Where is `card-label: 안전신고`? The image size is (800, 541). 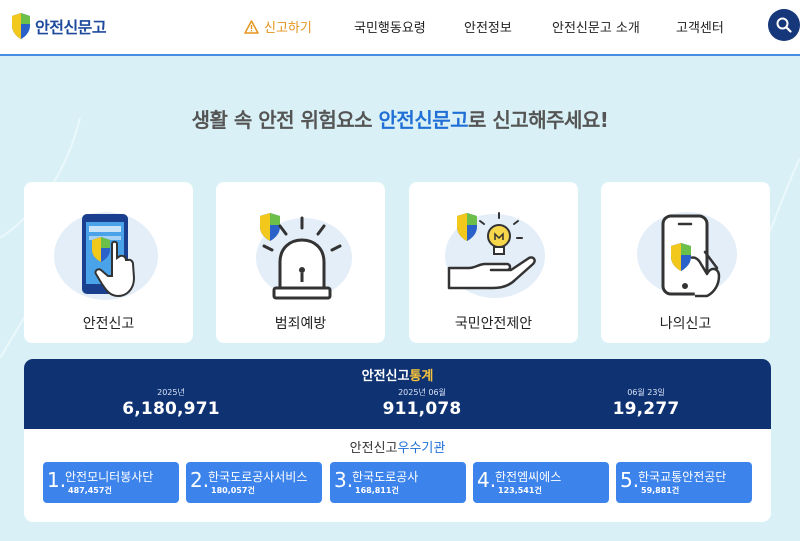
card-label: 안전신고 is located at coordinates (108, 324).